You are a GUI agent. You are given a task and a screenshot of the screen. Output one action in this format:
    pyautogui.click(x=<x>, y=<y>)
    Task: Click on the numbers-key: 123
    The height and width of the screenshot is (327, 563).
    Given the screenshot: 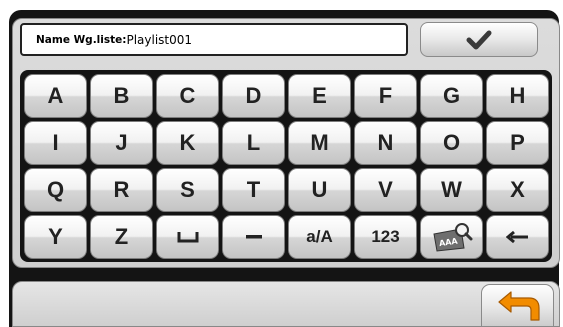 What is the action you would take?
    pyautogui.click(x=385, y=237)
    